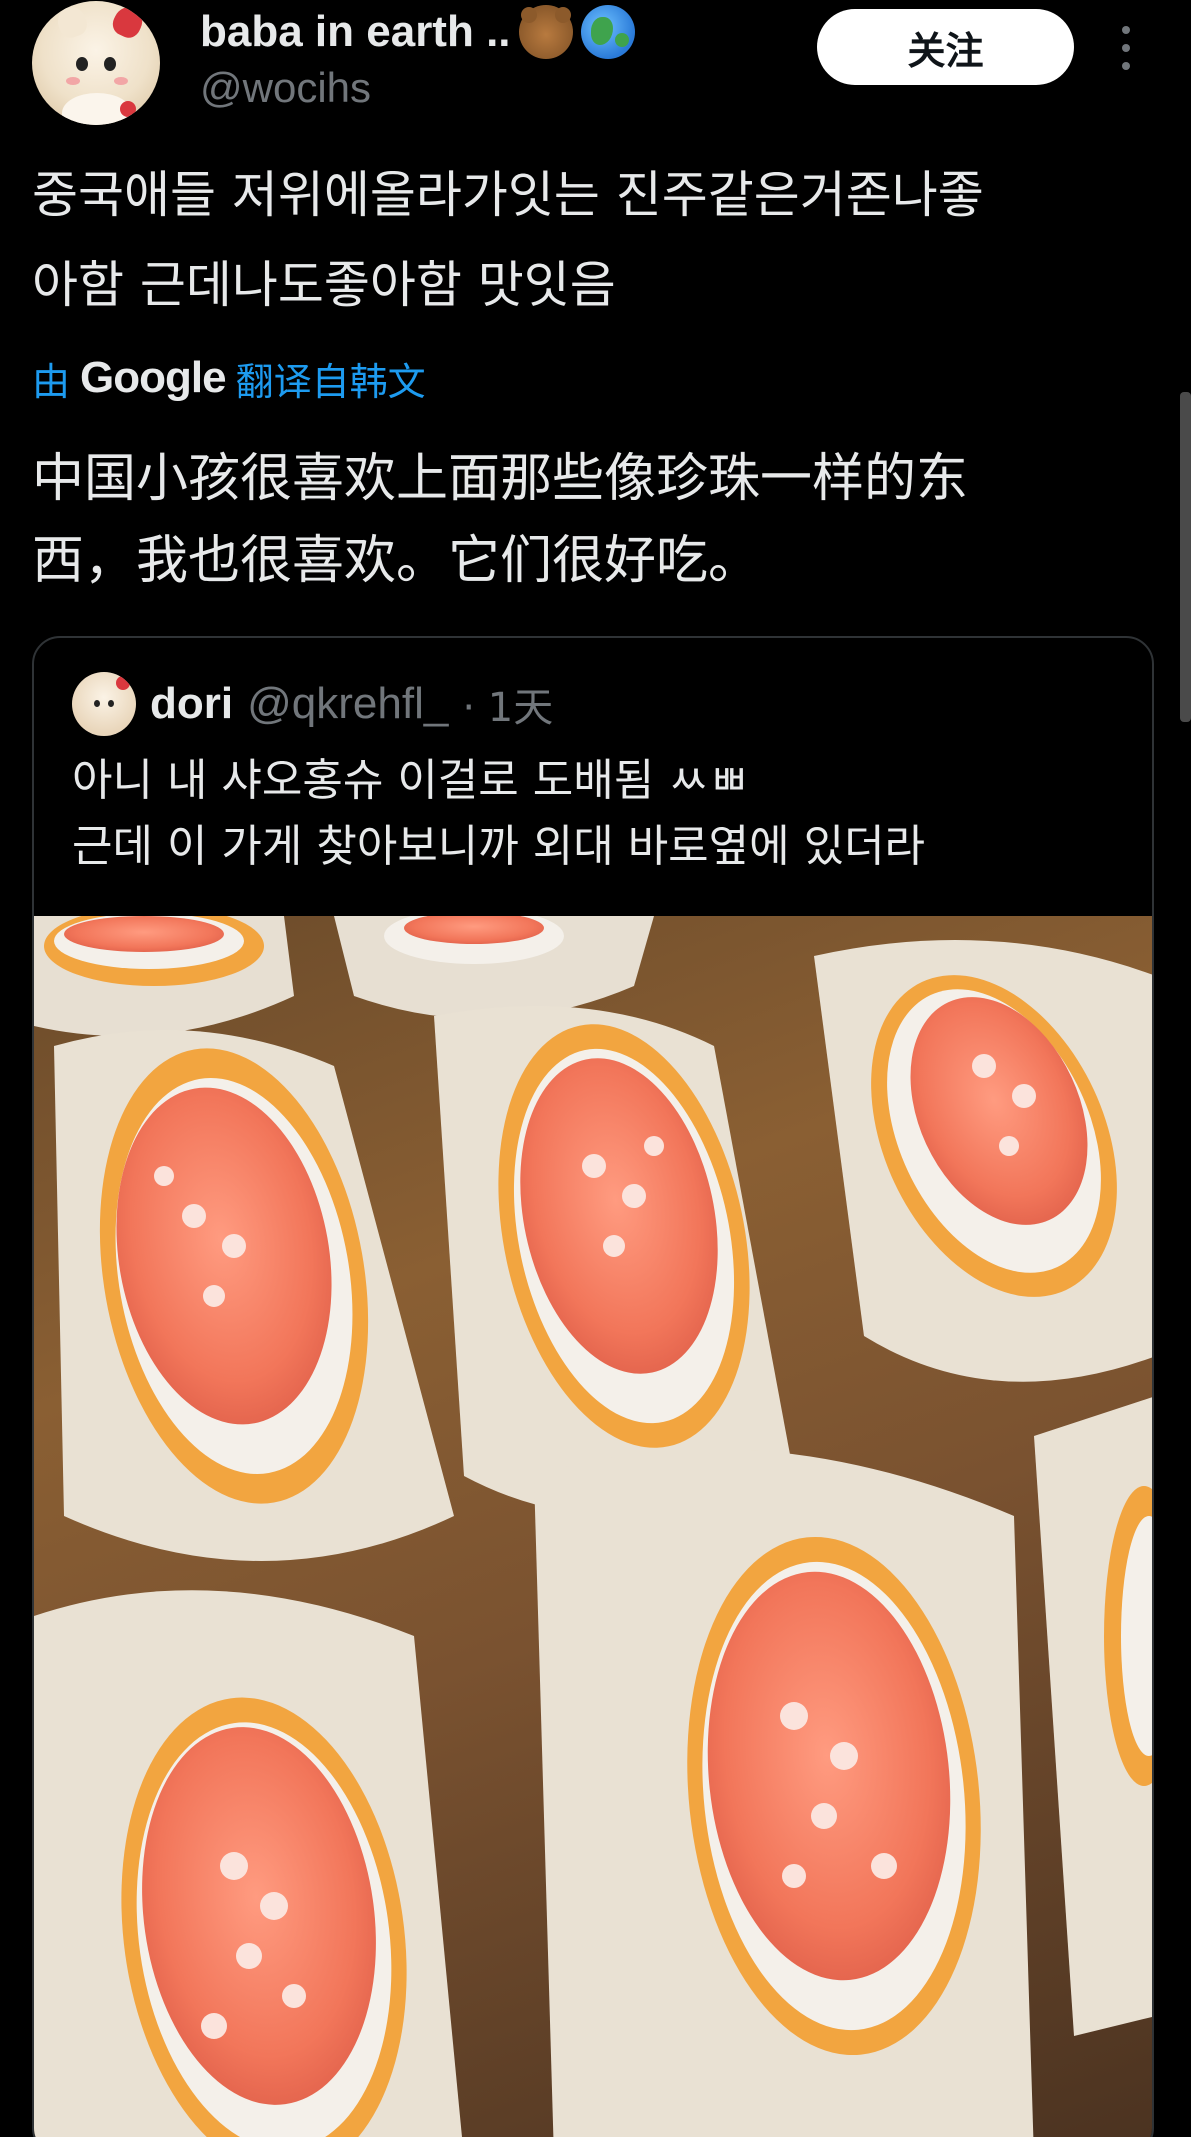 The width and height of the screenshot is (1191, 2137). What do you see at coordinates (1126, 48) in the screenshot?
I see `more-options-icon` at bounding box center [1126, 48].